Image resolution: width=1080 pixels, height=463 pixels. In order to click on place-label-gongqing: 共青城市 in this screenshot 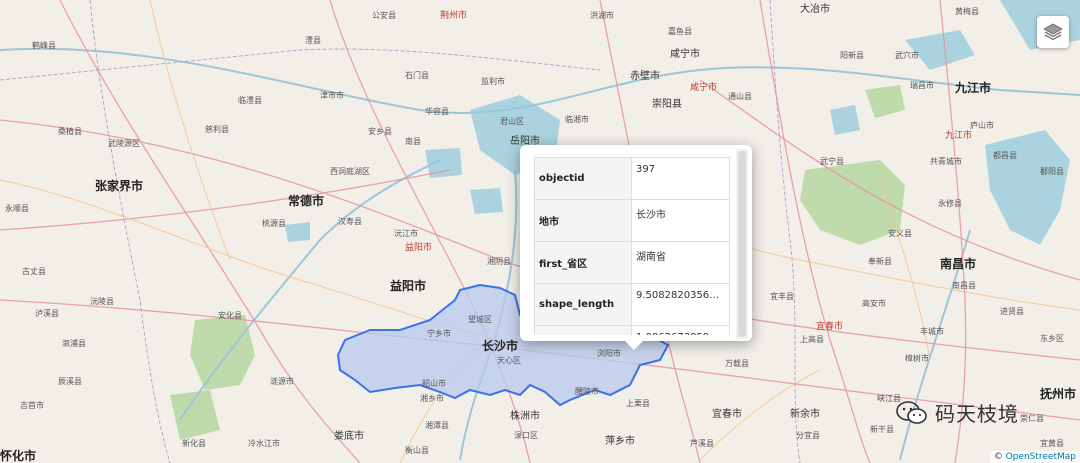, I will do `click(946, 161)`.